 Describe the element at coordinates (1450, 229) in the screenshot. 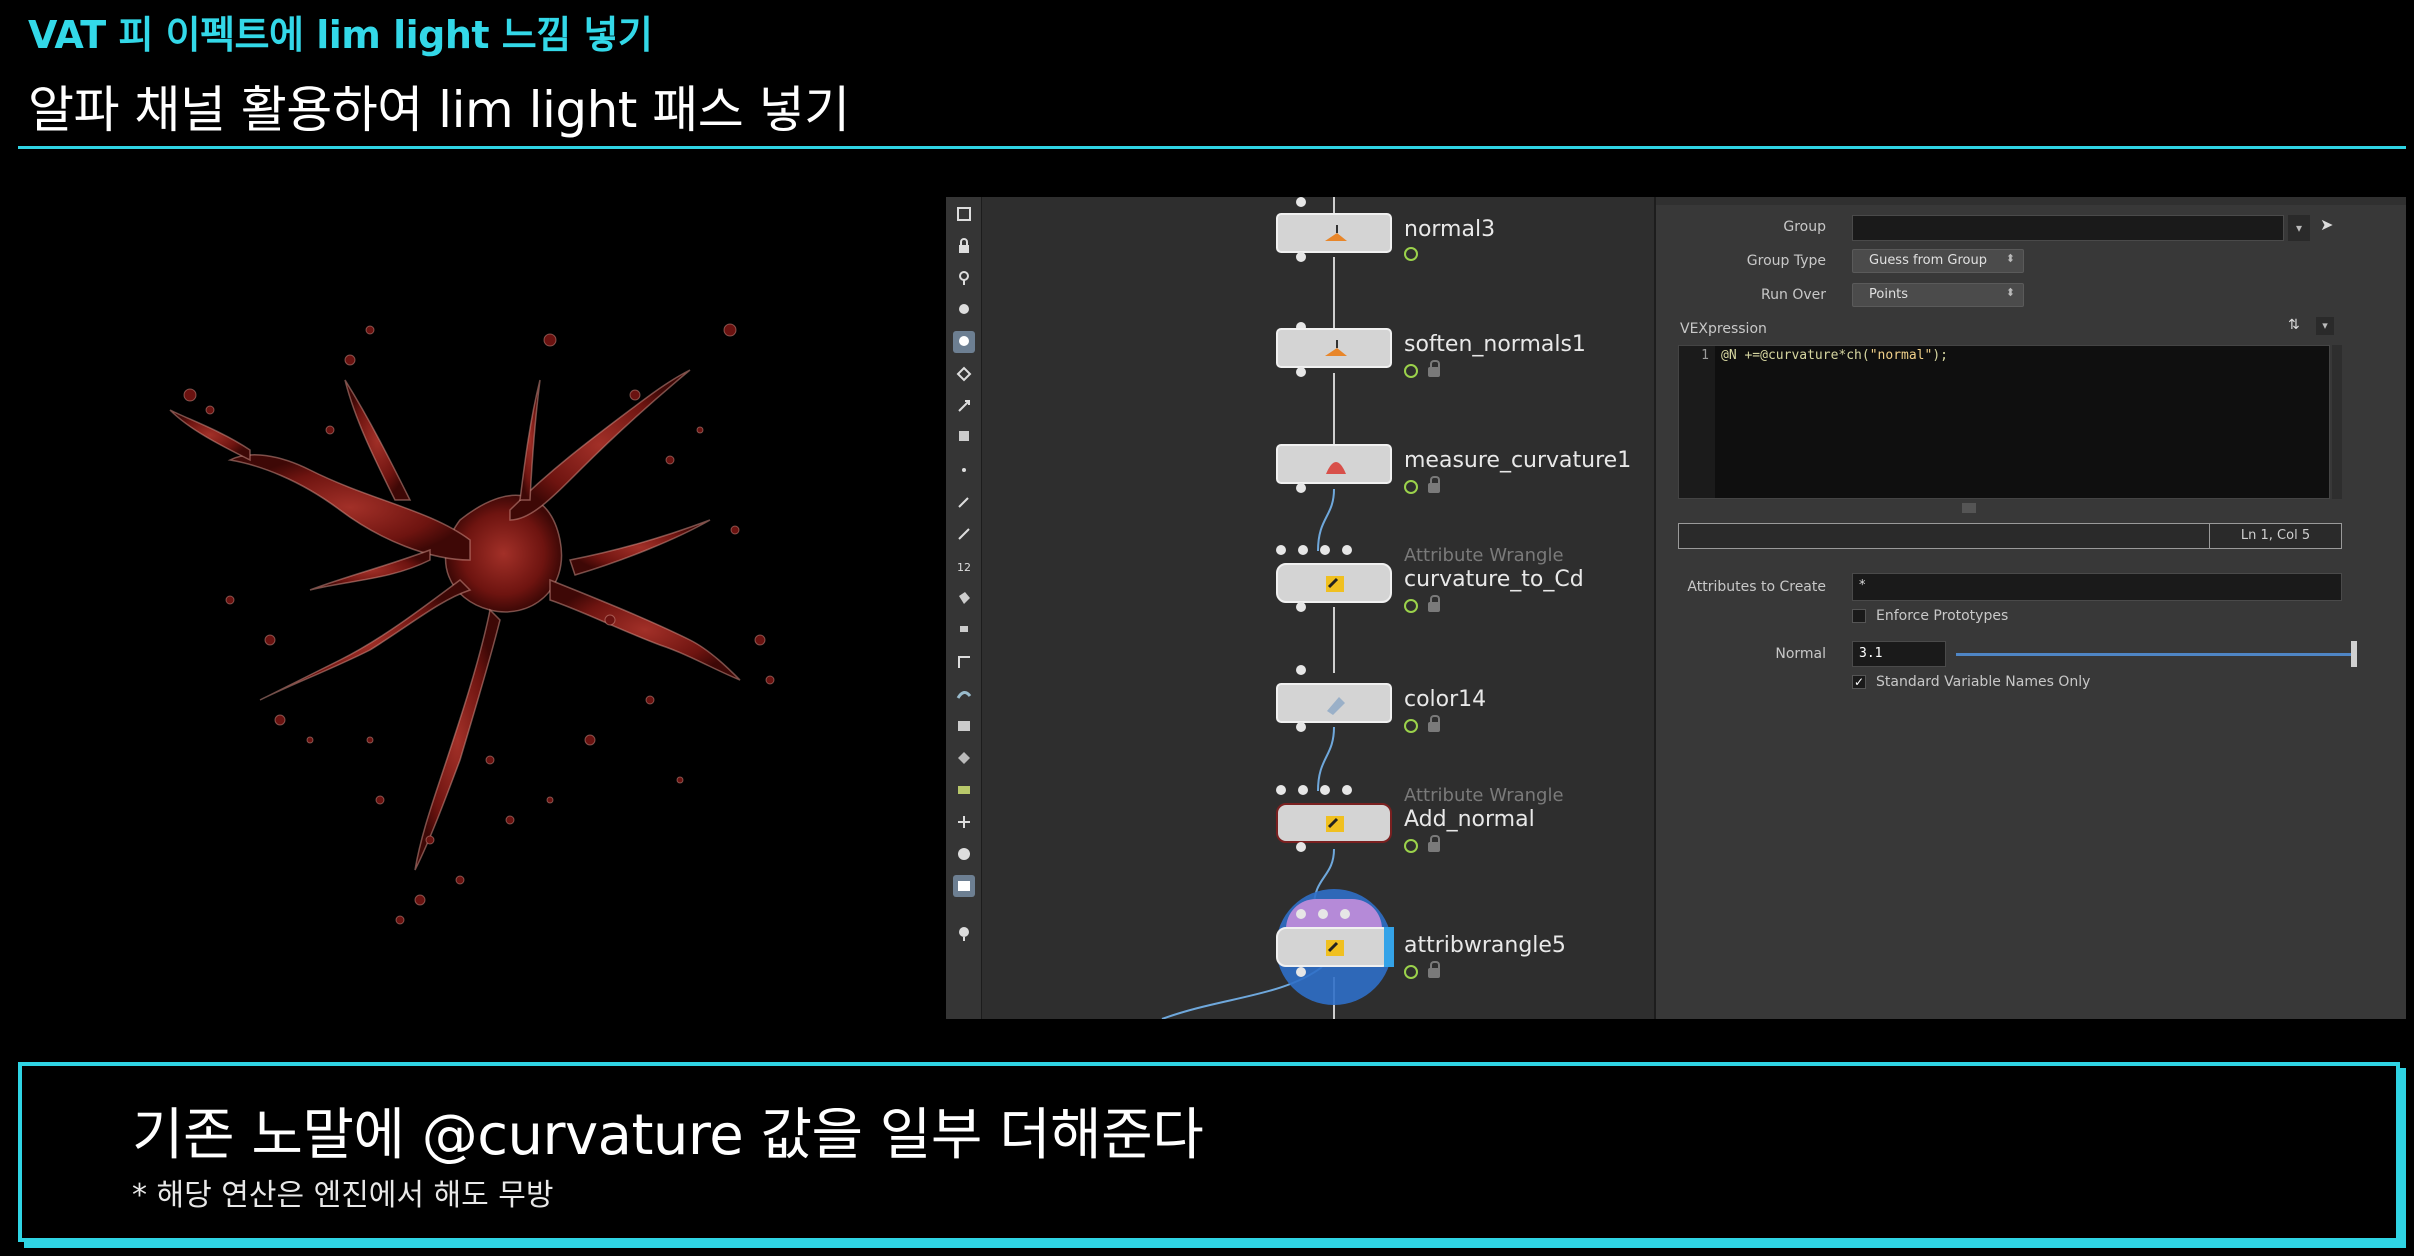

I see `node-label: normal3` at that location.